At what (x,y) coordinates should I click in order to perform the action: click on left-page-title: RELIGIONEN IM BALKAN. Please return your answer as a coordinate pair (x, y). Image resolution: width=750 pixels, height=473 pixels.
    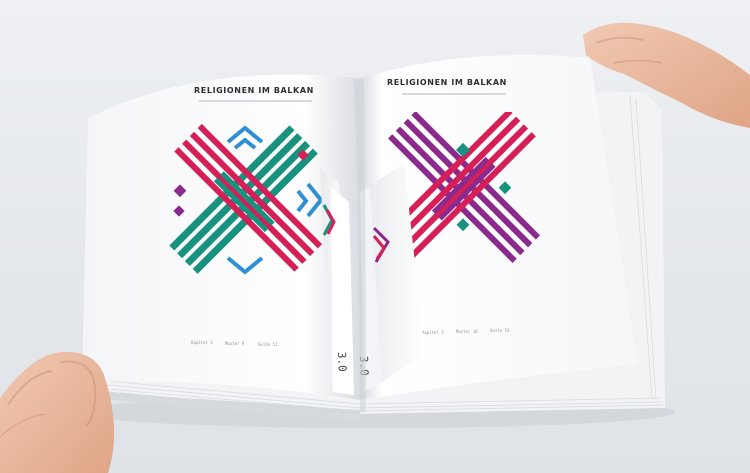
    Looking at the image, I should click on (254, 90).